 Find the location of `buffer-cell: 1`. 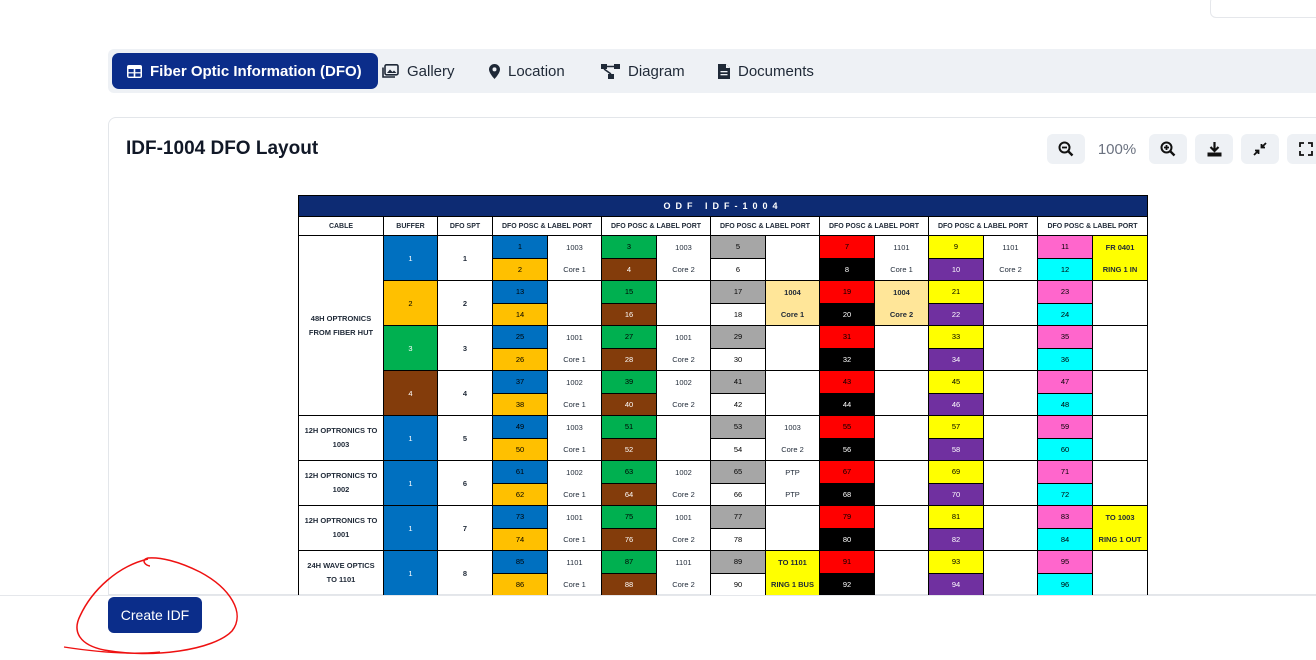

buffer-cell: 1 is located at coordinates (410, 438).